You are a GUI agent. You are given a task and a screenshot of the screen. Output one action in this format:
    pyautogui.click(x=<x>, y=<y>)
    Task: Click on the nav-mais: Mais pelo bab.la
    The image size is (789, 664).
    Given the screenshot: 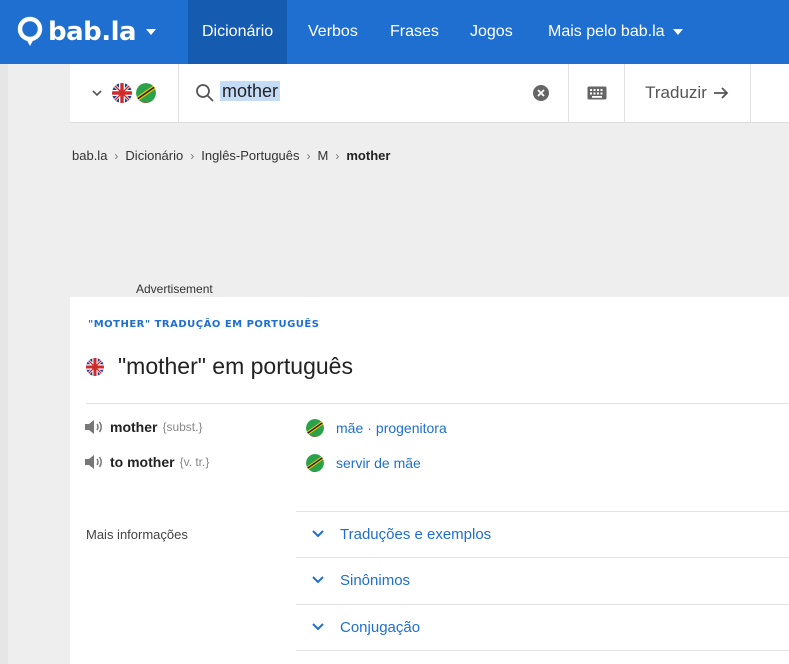 What is the action you would take?
    pyautogui.click(x=615, y=32)
    